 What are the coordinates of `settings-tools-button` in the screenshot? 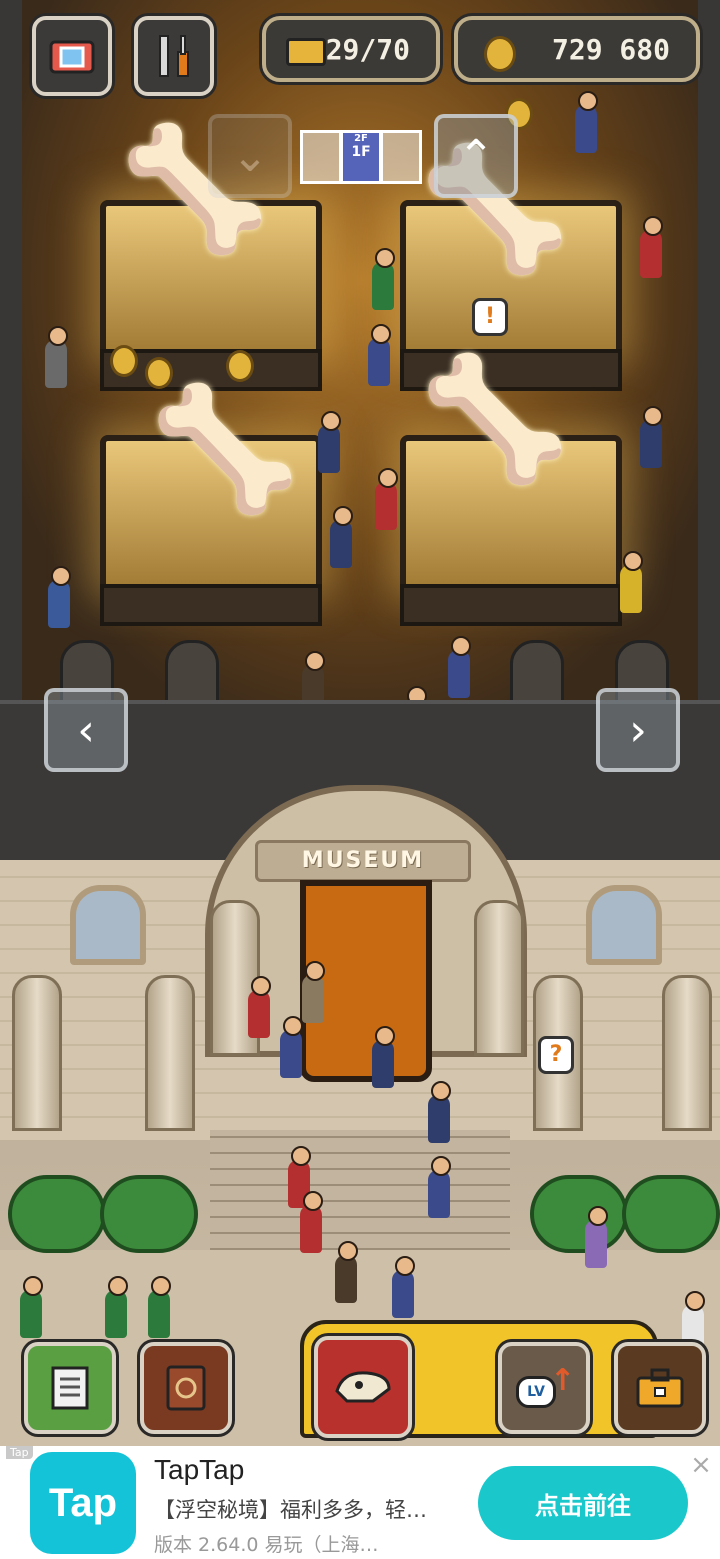 It's located at (174, 56).